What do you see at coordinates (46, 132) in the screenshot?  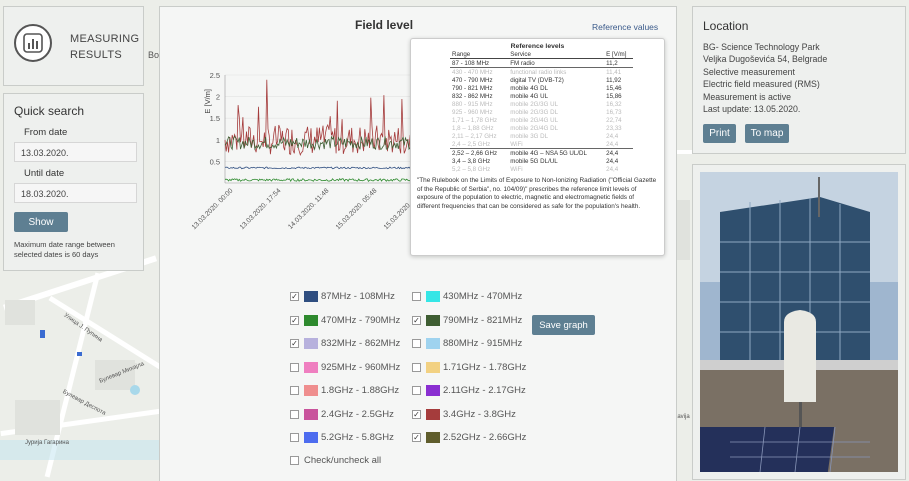 I see `from-date-label: From date` at bounding box center [46, 132].